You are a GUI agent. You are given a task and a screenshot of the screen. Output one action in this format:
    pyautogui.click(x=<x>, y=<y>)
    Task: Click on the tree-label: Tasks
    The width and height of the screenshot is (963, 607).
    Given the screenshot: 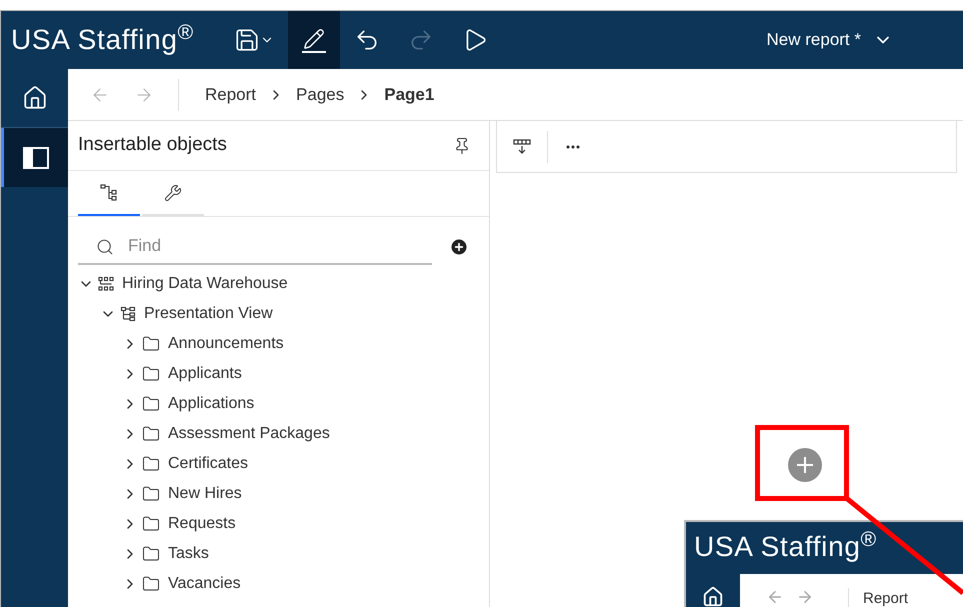 What is the action you would take?
    pyautogui.click(x=188, y=554)
    